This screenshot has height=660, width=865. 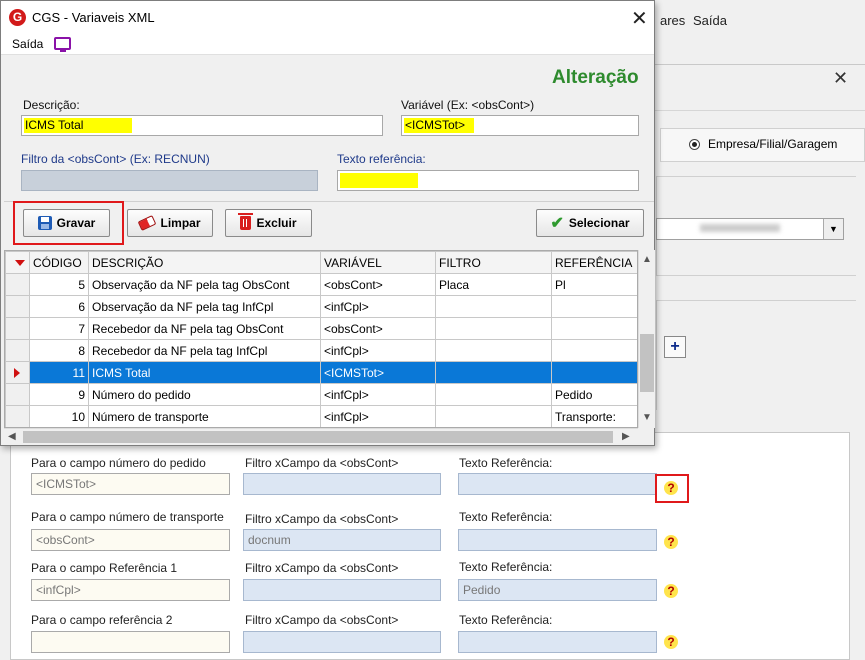 What do you see at coordinates (557, 484) in the screenshot?
I see `row1-ref-field` at bounding box center [557, 484].